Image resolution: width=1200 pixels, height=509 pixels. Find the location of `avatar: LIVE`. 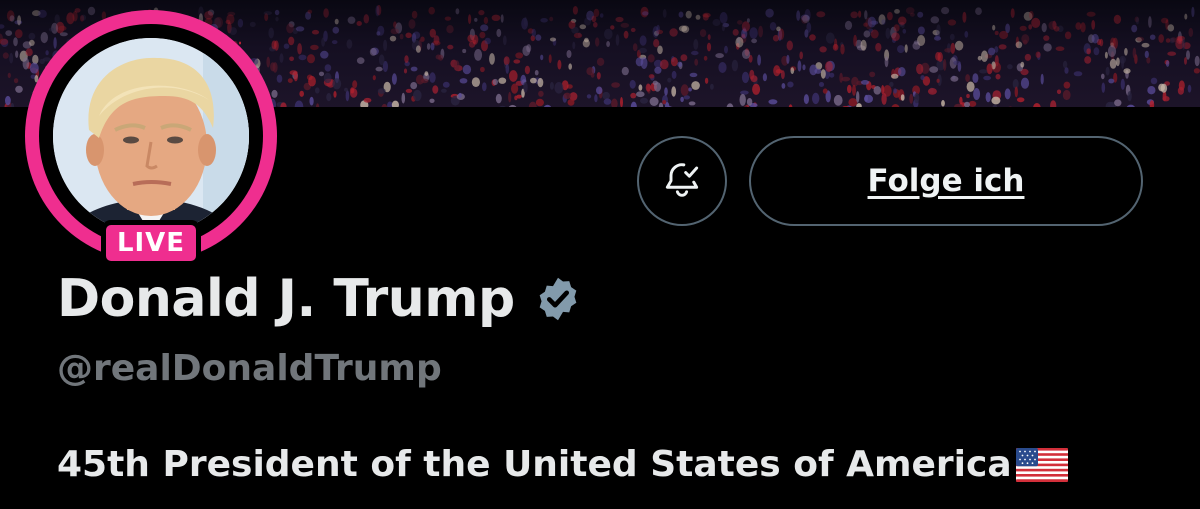

avatar: LIVE is located at coordinates (151, 138).